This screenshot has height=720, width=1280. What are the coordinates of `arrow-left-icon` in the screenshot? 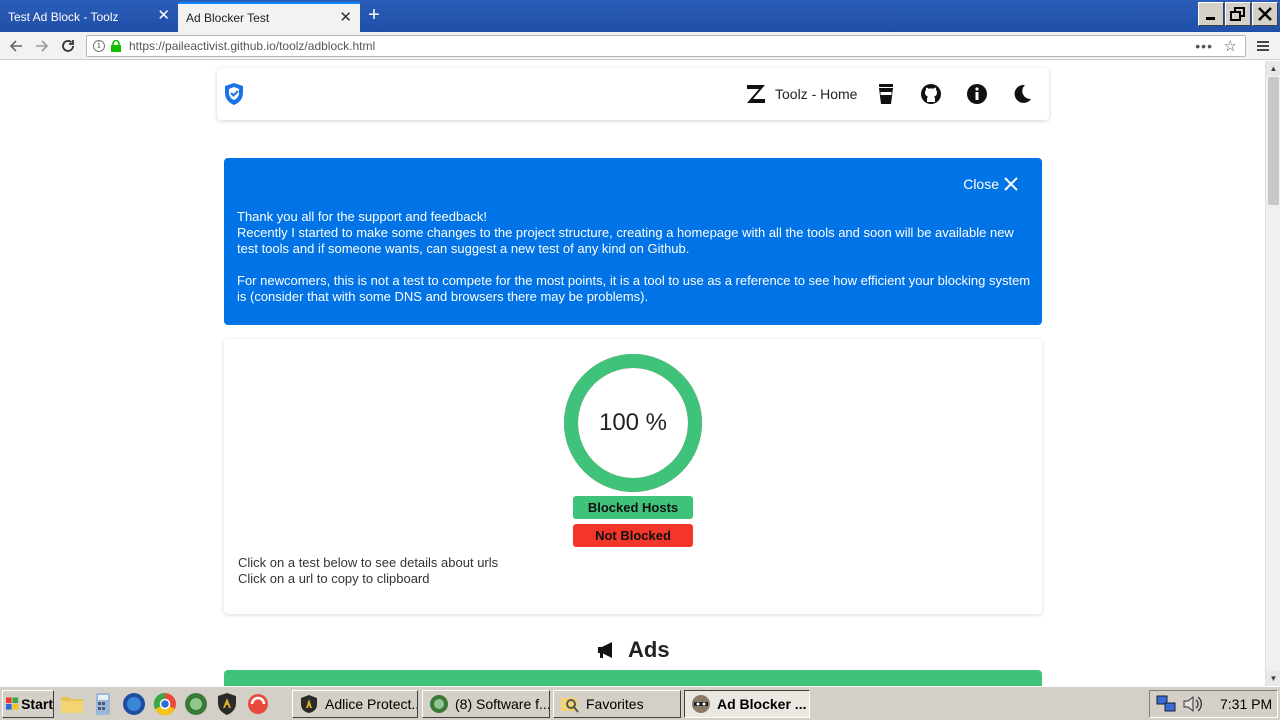 It's located at (15, 46).